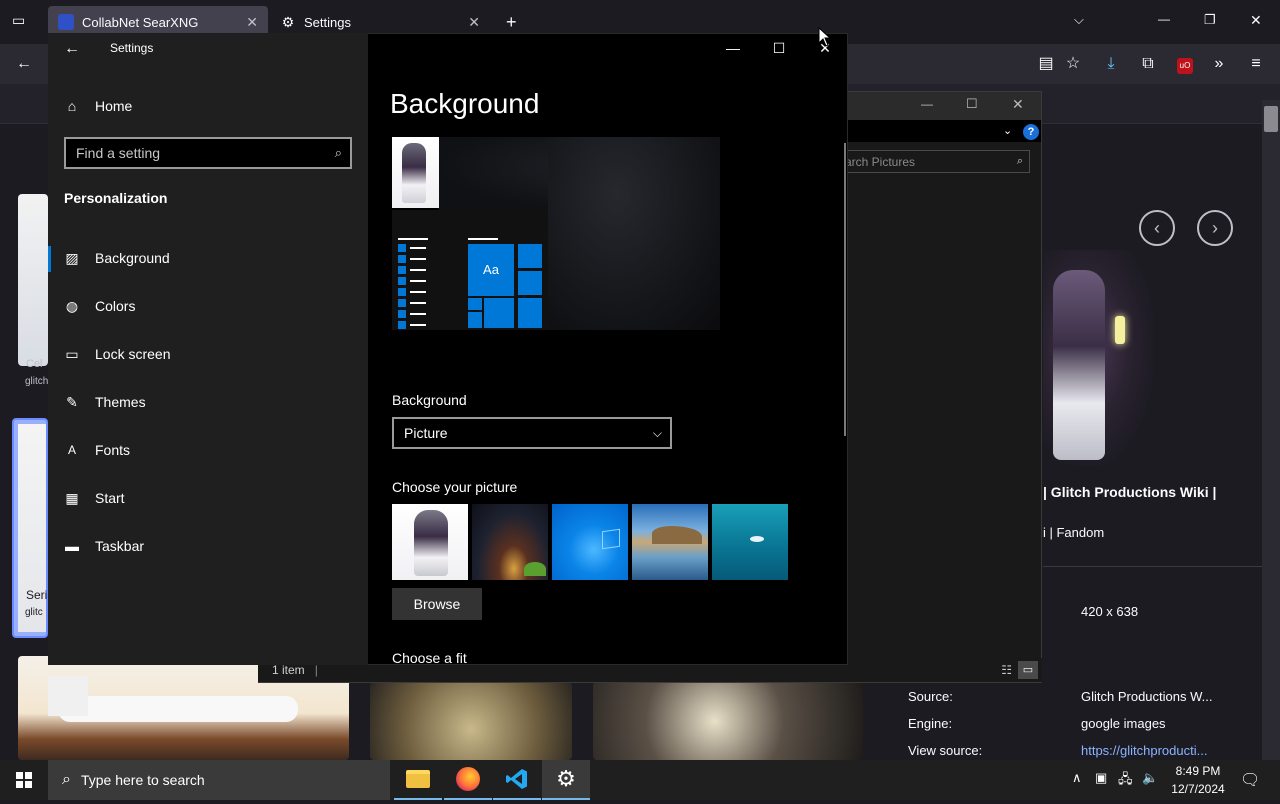 The height and width of the screenshot is (804, 1280). I want to click on choose-fit-label: Choose a fit, so click(429, 657).